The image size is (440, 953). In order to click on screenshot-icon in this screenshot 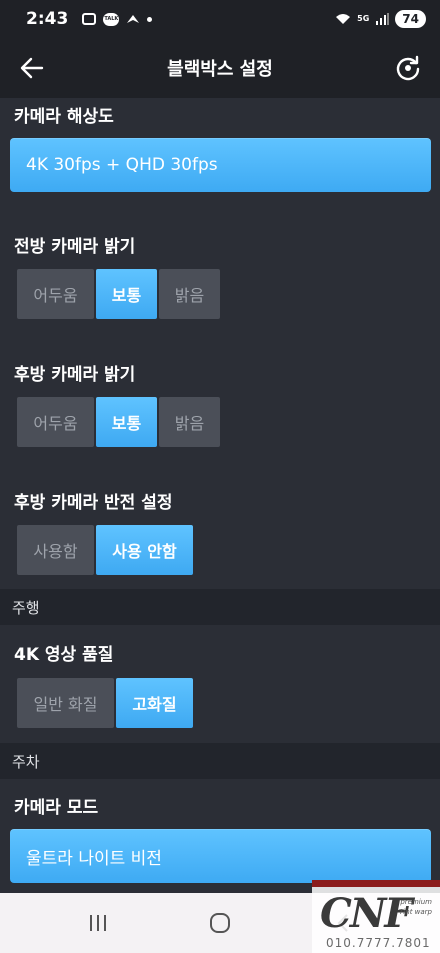, I will do `click(89, 19)`.